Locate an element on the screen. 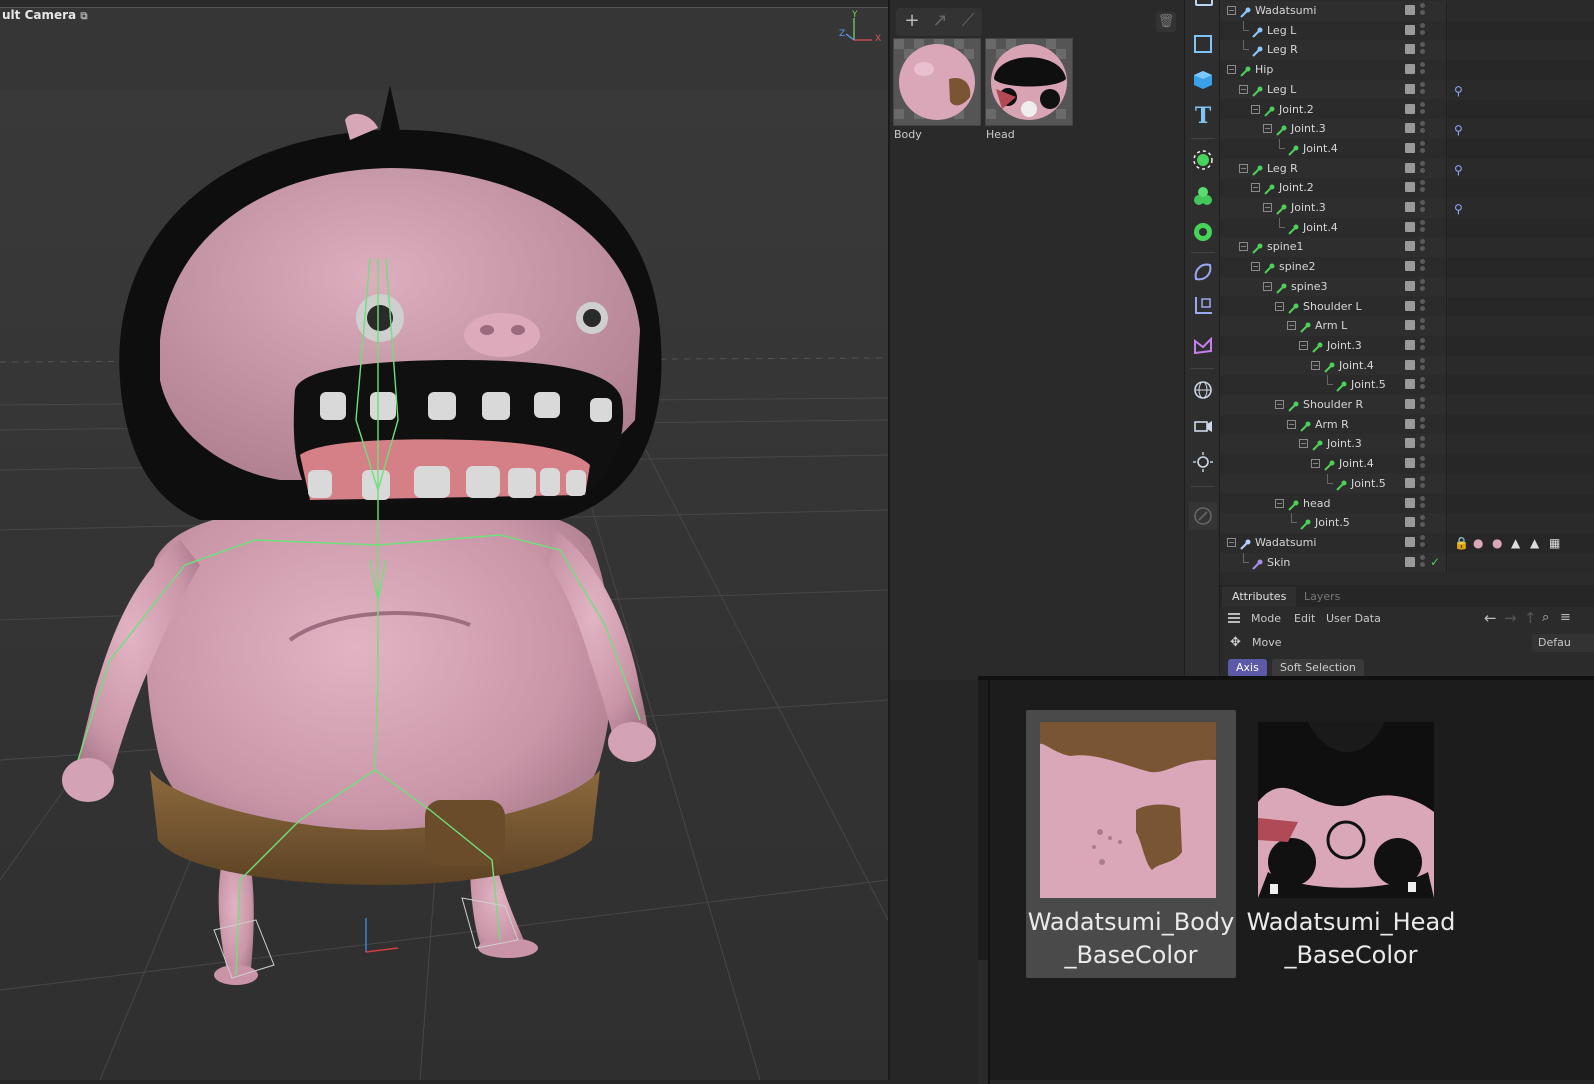 The width and height of the screenshot is (1594, 1084). back-arrow-icon: ← is located at coordinates (1490, 618).